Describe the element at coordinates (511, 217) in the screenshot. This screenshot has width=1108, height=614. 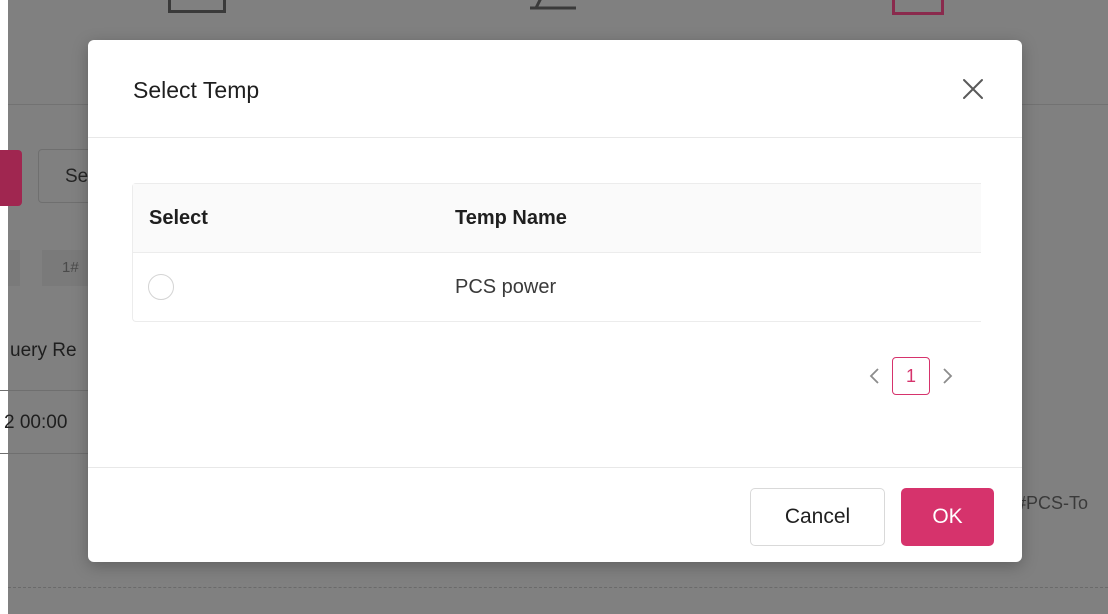
I see `column-header-temp-name: Temp Name` at that location.